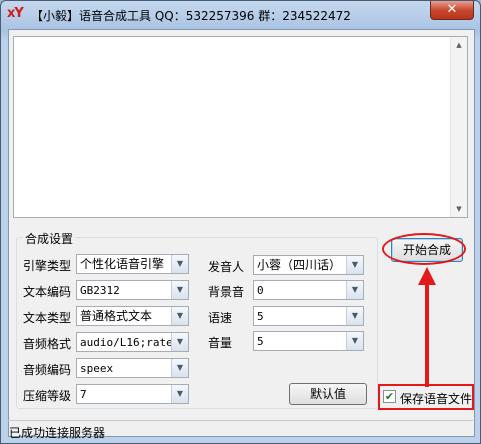 This screenshot has height=444, width=481. What do you see at coordinates (427, 334) in the screenshot?
I see `annotation-arrow-shaft` at bounding box center [427, 334].